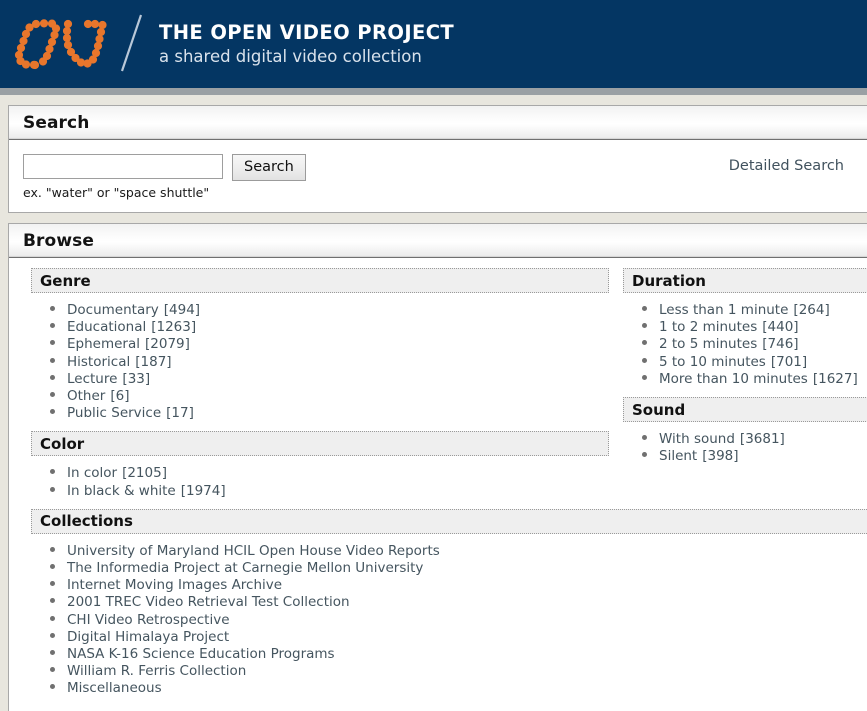  I want to click on facet-count: [33], so click(136, 378).